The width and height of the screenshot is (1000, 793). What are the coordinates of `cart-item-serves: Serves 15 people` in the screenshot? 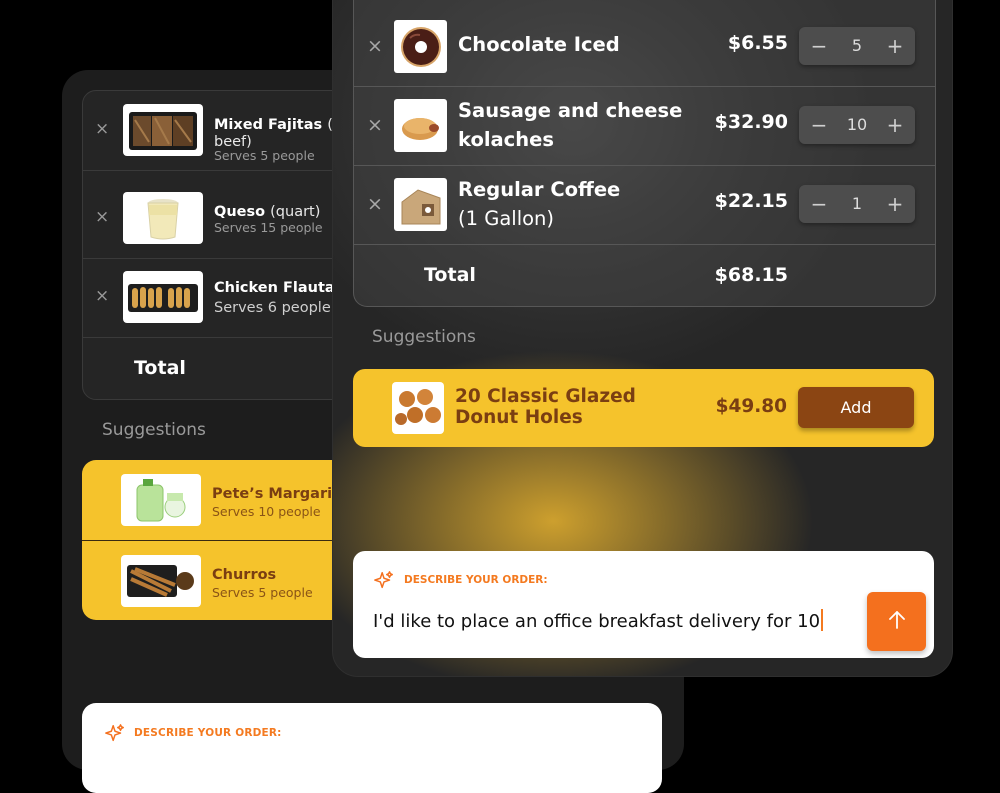 It's located at (268, 227).